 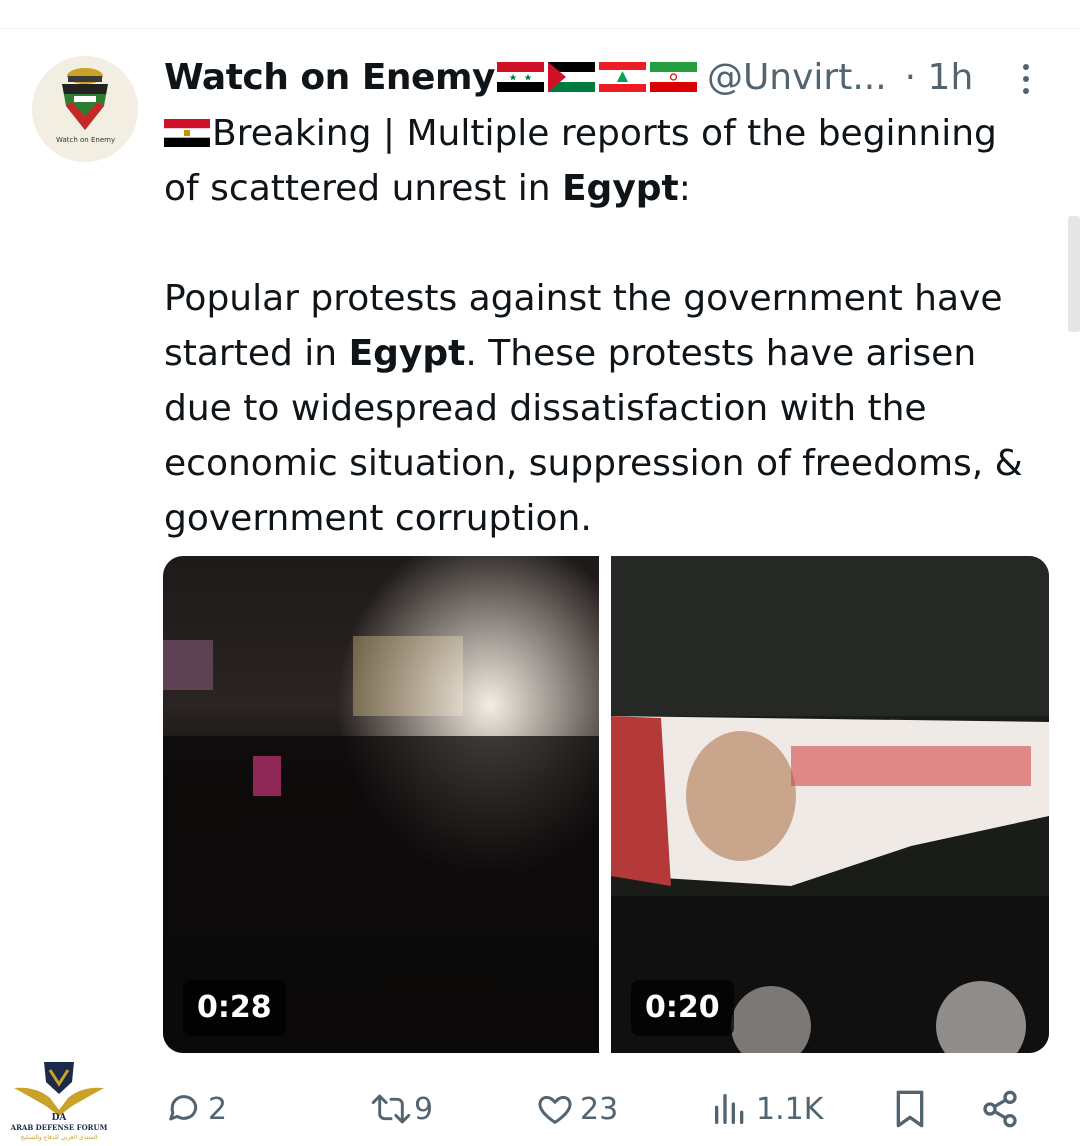 What do you see at coordinates (622, 77) in the screenshot?
I see `lebanon-flag-icon` at bounding box center [622, 77].